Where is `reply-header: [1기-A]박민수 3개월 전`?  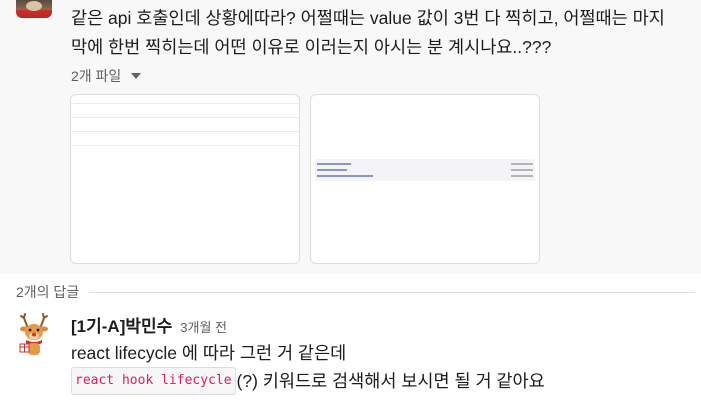 reply-header: [1기-A]박민수 3개월 전 is located at coordinates (149, 324).